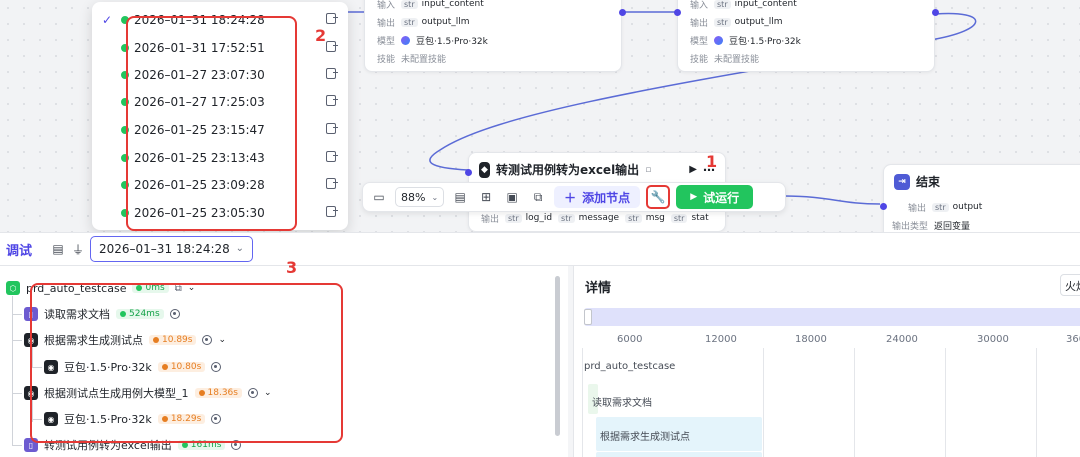 This screenshot has height=457, width=1080. Describe the element at coordinates (721, 197) in the screenshot. I see `test-run-label: 试运行` at that location.